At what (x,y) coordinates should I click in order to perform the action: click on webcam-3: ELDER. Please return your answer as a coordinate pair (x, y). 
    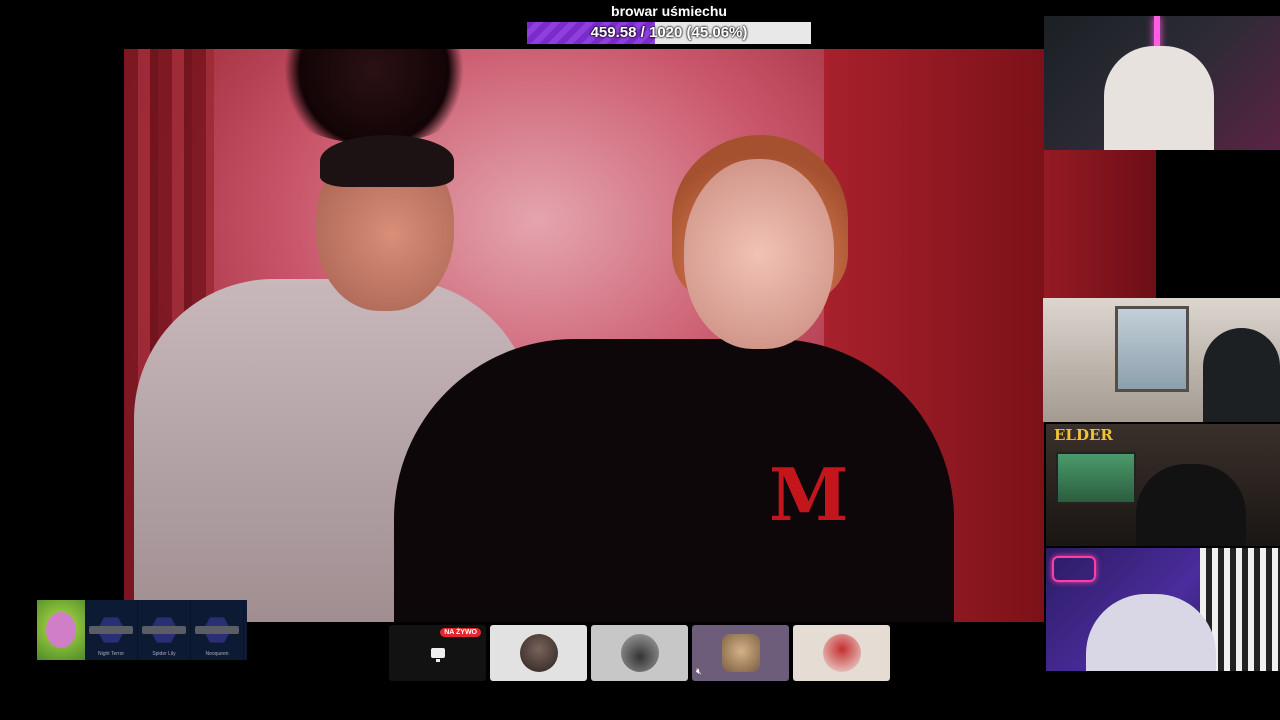
    Looking at the image, I should click on (1163, 485).